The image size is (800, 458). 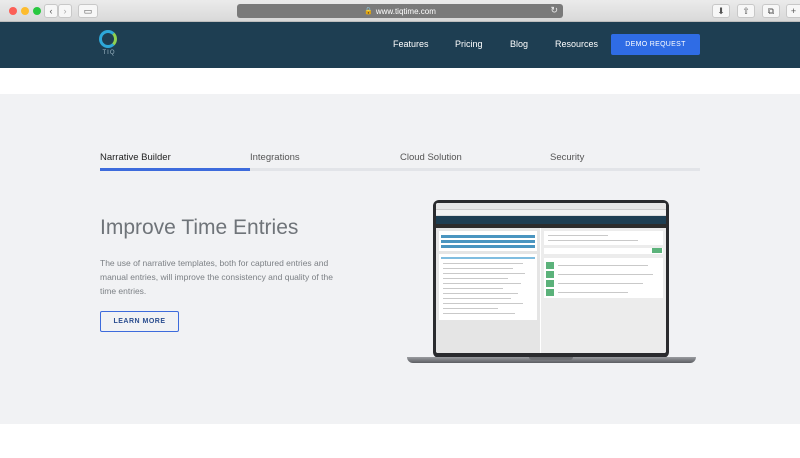 I want to click on tabs-icon: ⧉, so click(x=771, y=10).